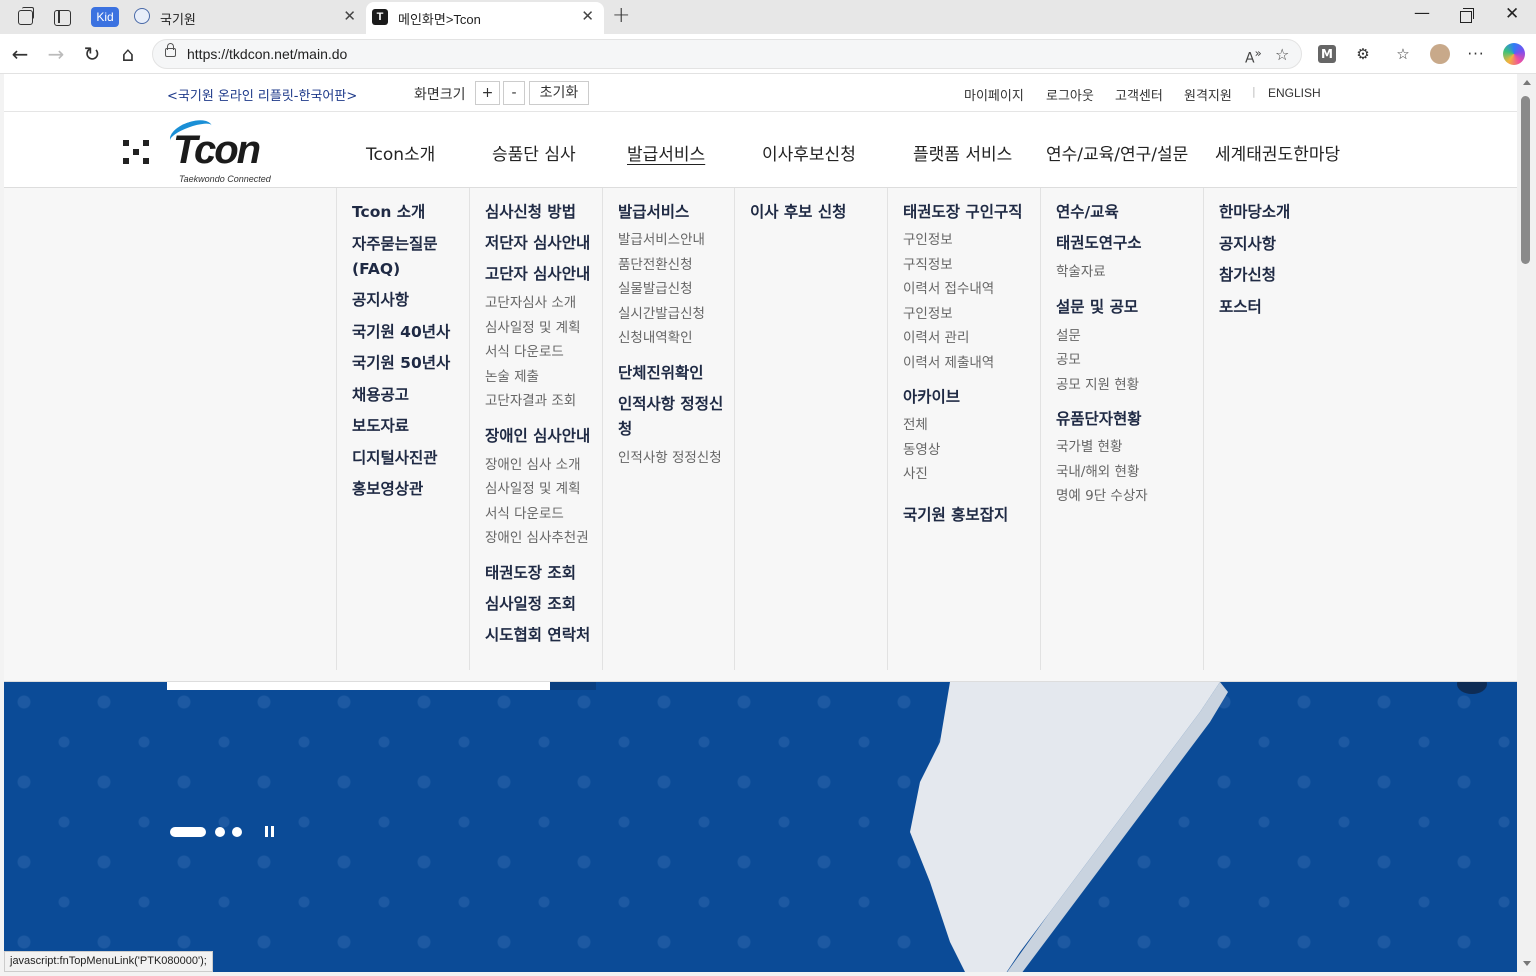 This screenshot has height=976, width=1536. I want to click on menu-sublink: 장애인 심사추천권, so click(543, 538).